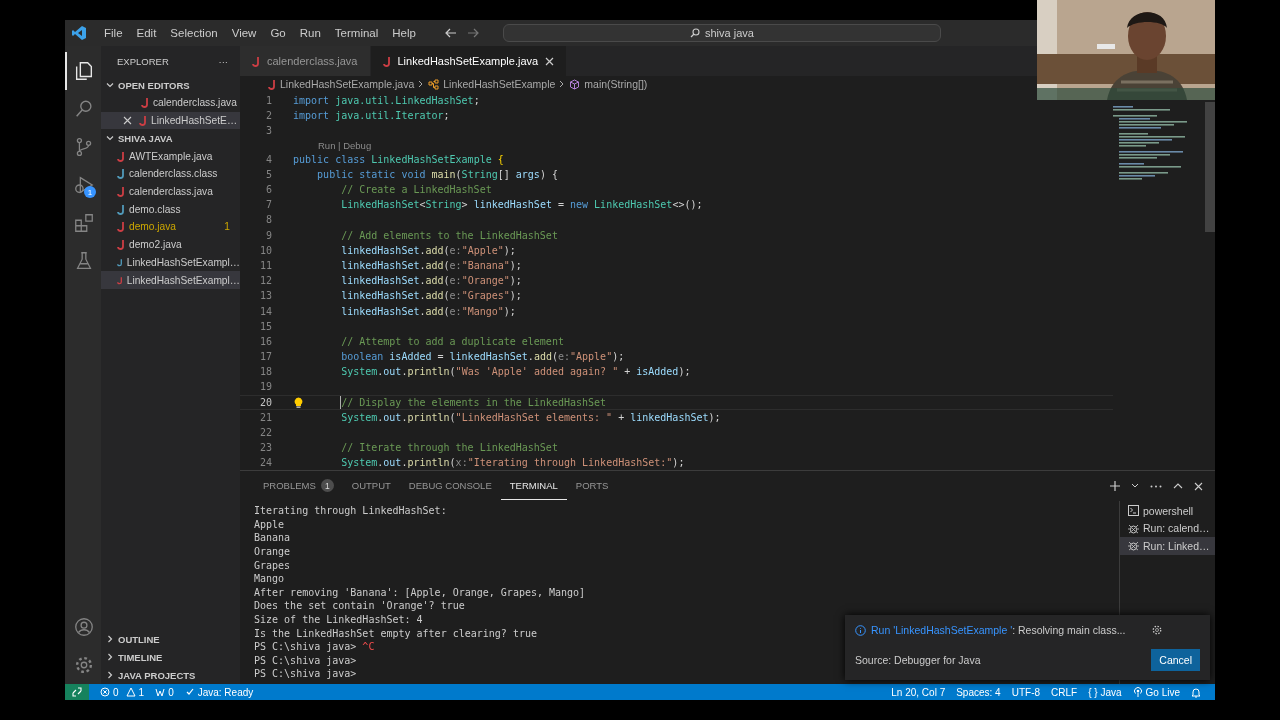 This screenshot has width=1280, height=720. What do you see at coordinates (516, 372) in the screenshot?
I see `code-line: System.out.println("Was 'Apple' added again? " + isAdded);` at bounding box center [516, 372].